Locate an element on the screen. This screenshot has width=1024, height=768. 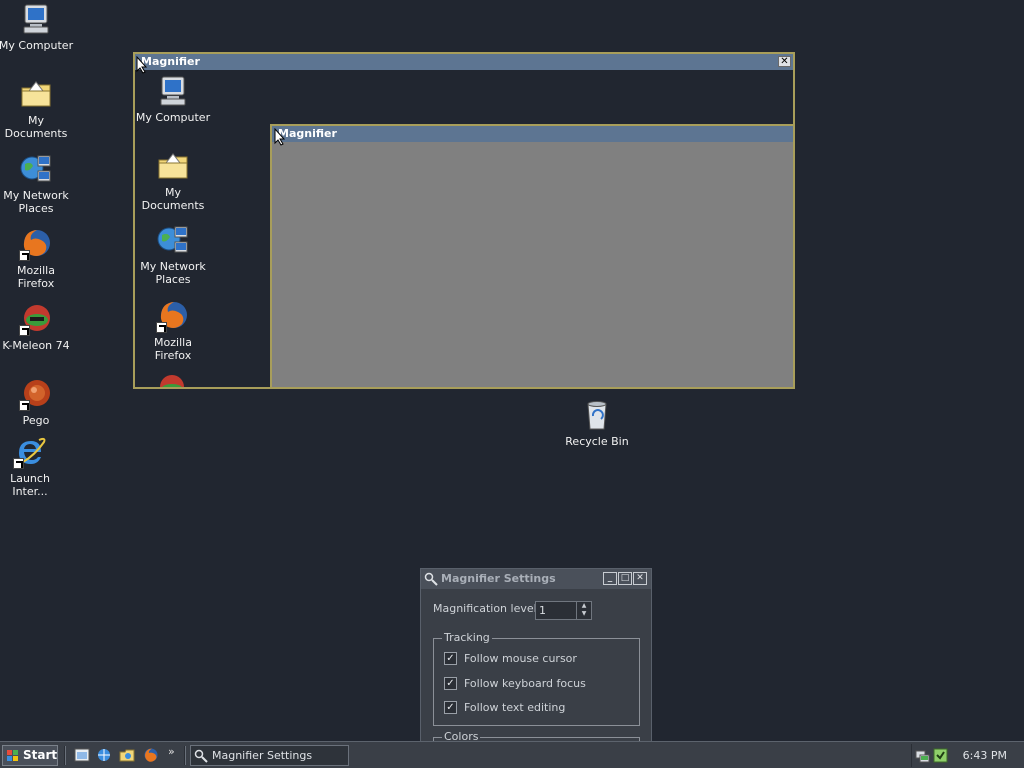
system-tray: 6:43 PM is located at coordinates (967, 755).